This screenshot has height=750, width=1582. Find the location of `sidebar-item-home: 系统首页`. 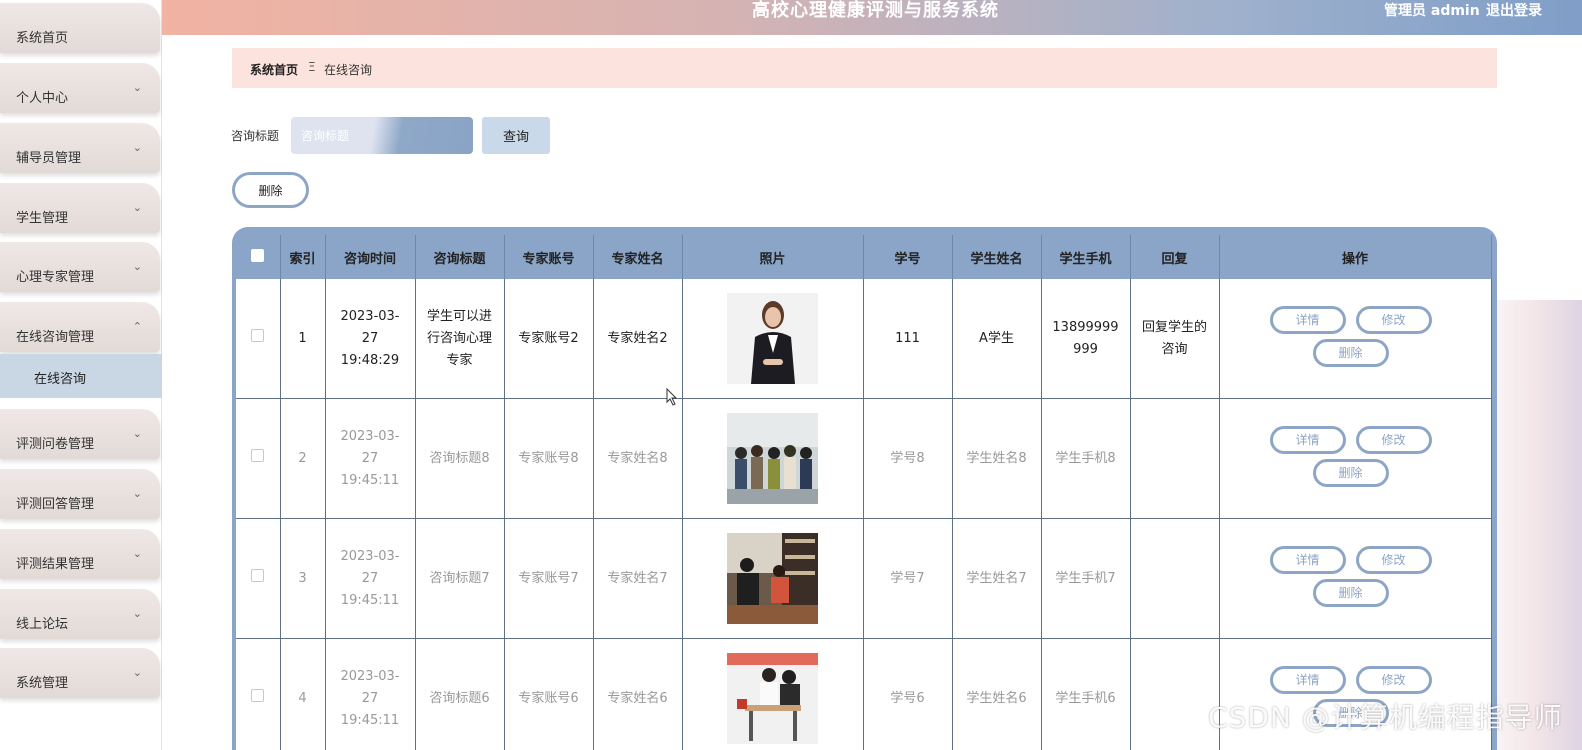

sidebar-item-home: 系统首页 is located at coordinates (80, 28).